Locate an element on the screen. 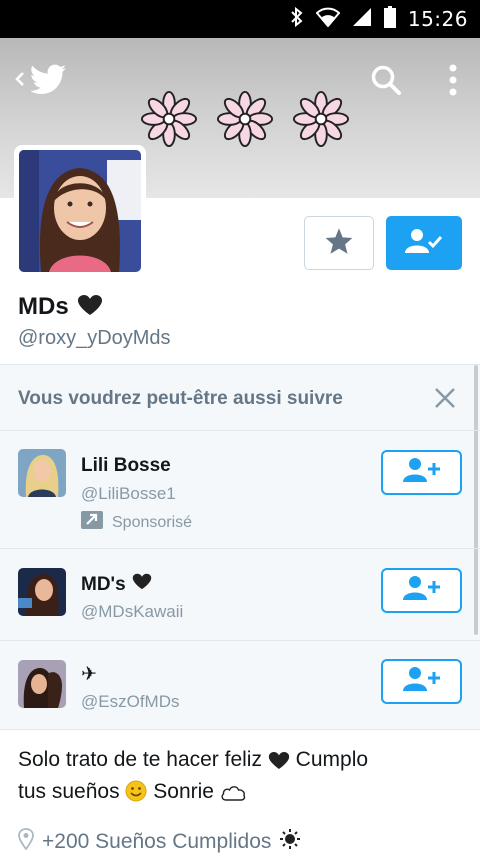  profile-name-row: MDs is located at coordinates (60, 307).